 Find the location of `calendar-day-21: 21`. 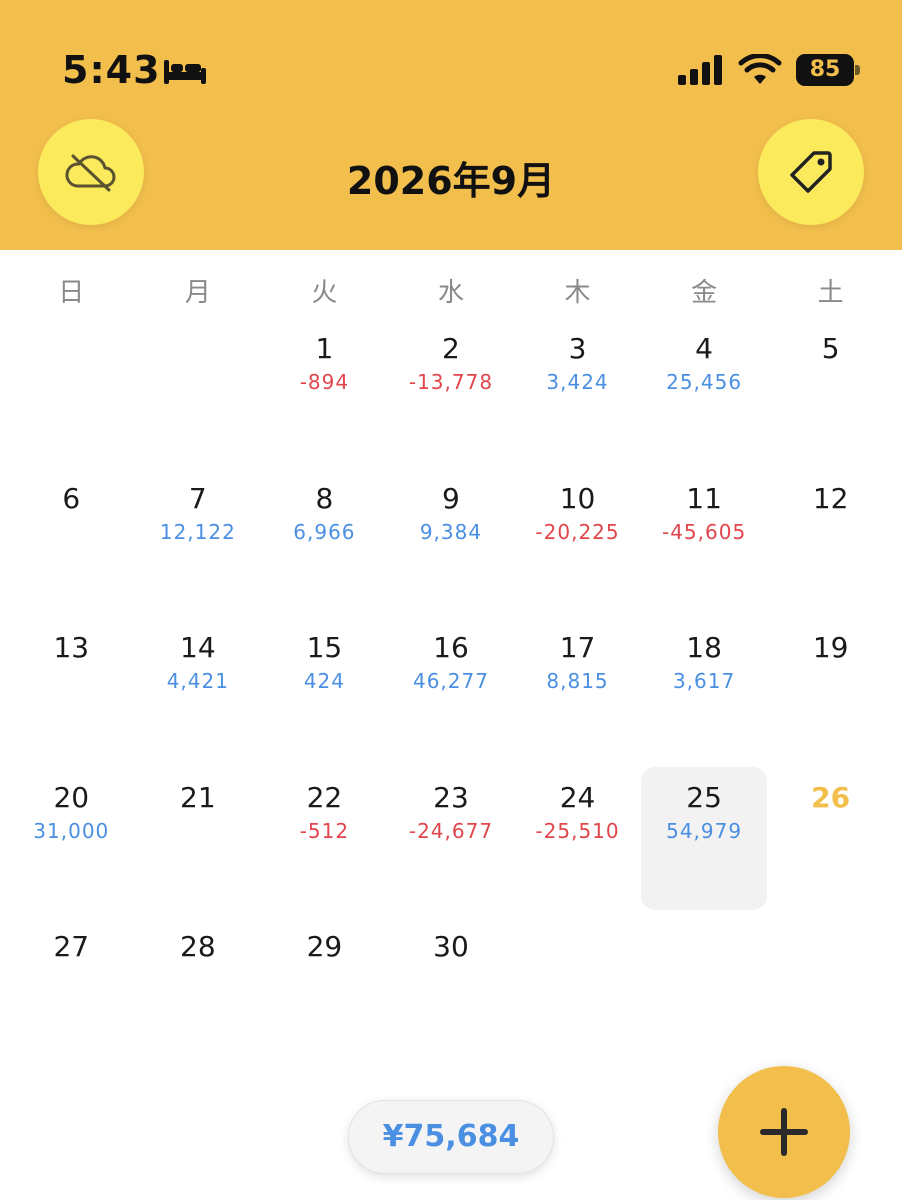

calendar-day-21: 21 is located at coordinates (198, 842).